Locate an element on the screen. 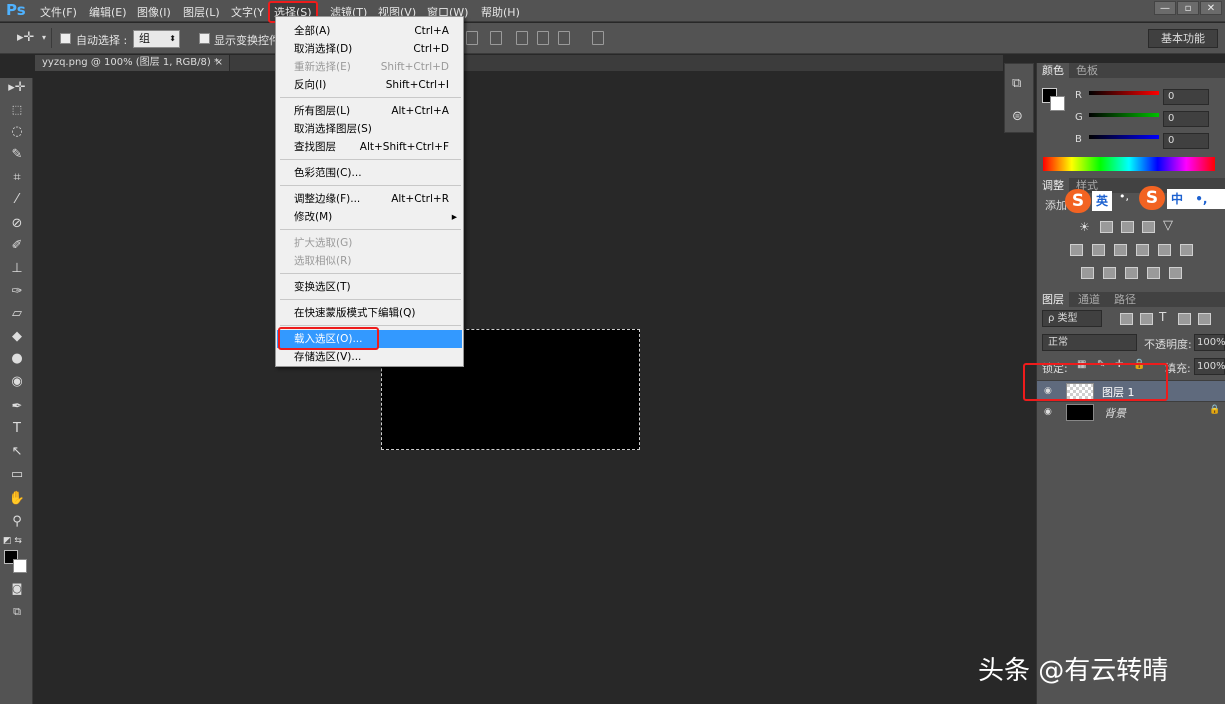  tab-paths: 路径 is located at coordinates (1125, 299).